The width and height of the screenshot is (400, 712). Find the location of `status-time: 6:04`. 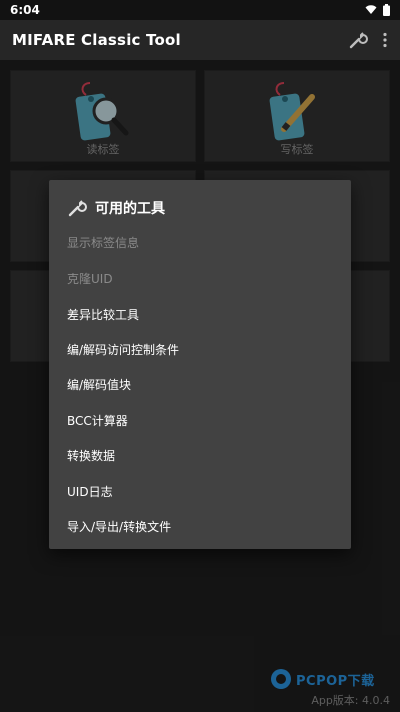

status-time: 6:04 is located at coordinates (25, 10).